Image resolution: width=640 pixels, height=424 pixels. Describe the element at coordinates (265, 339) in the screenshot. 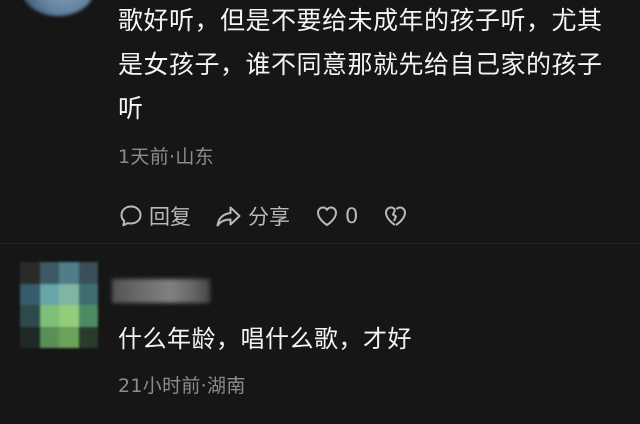

I see `comment-text: 什么年龄，唱什么歌，才好` at that location.